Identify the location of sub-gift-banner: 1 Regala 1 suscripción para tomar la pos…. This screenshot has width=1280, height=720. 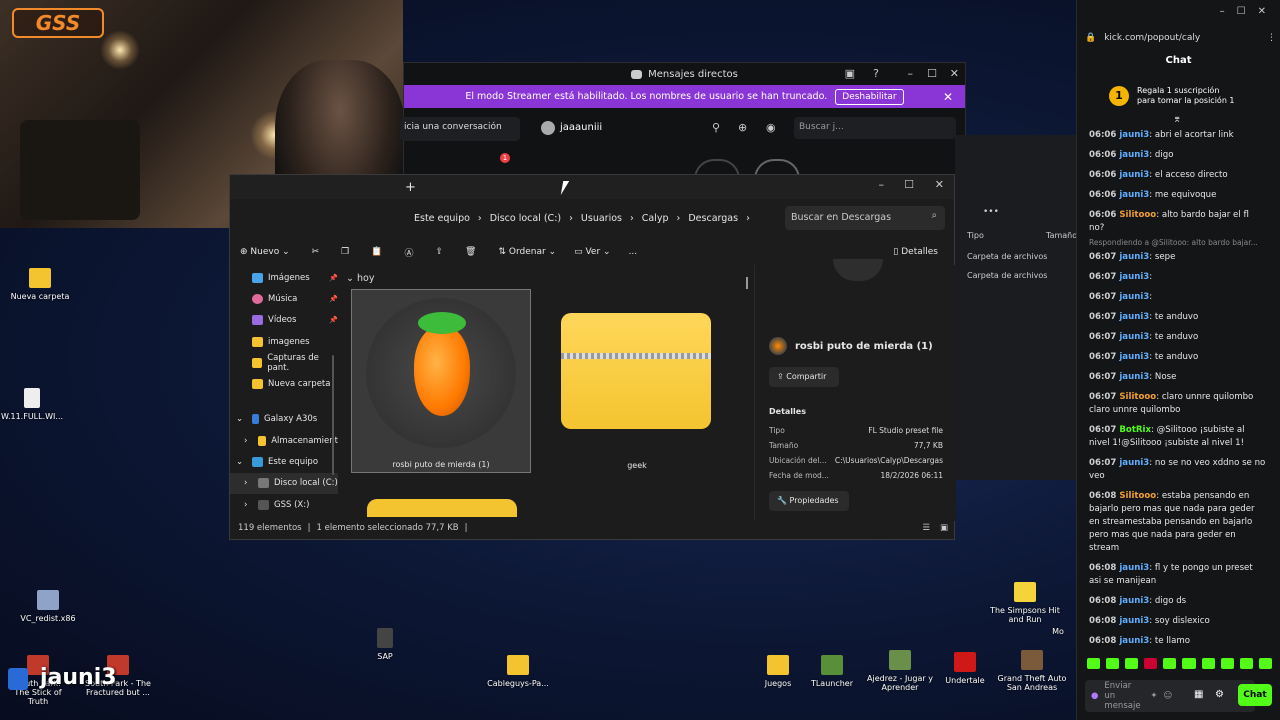
(1173, 96).